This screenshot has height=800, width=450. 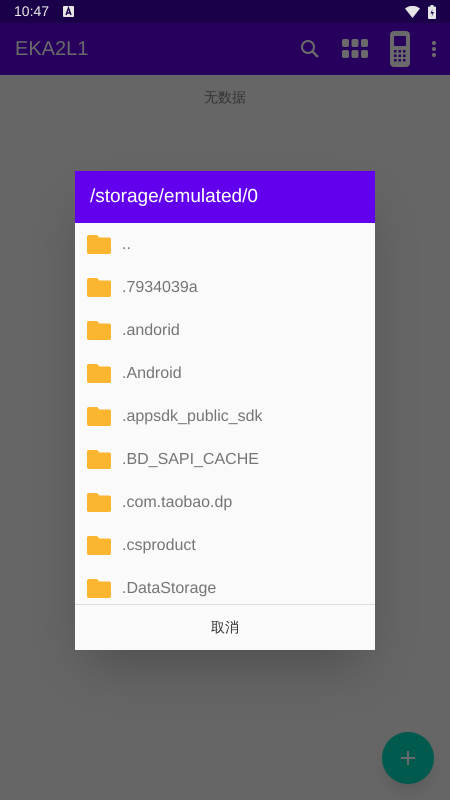 I want to click on app-title: EKA2L1, so click(x=52, y=49).